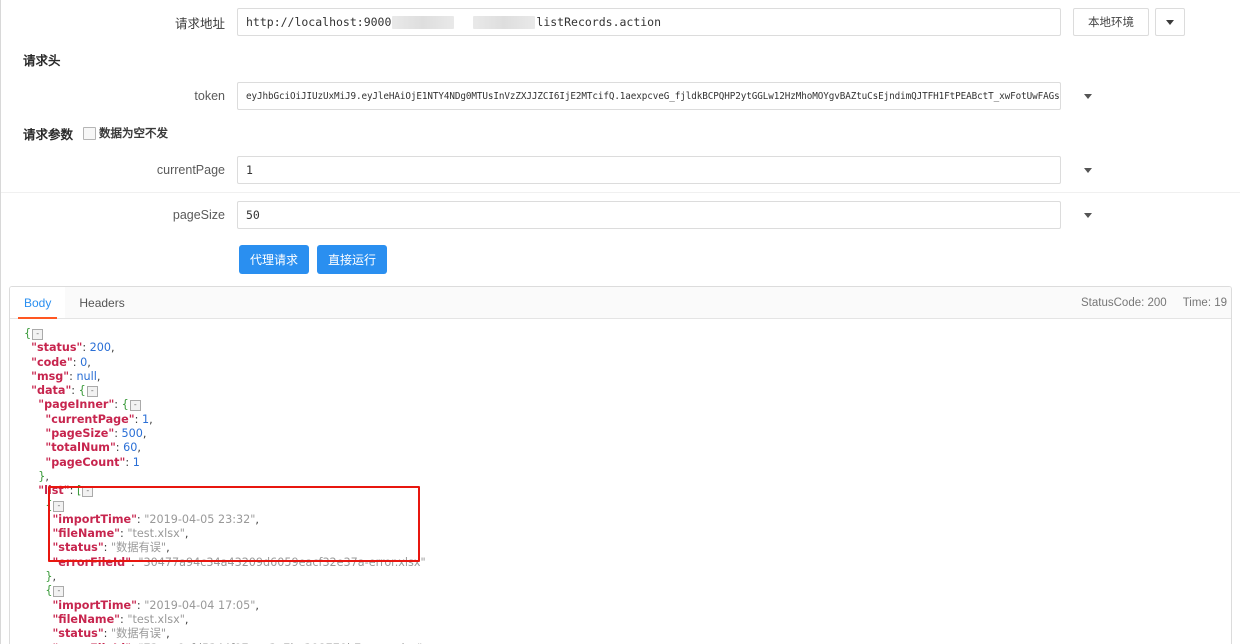 The height and width of the screenshot is (644, 1240). What do you see at coordinates (99, 419) in the screenshot?
I see `json-line-currentpage: "currentPage": 1,` at bounding box center [99, 419].